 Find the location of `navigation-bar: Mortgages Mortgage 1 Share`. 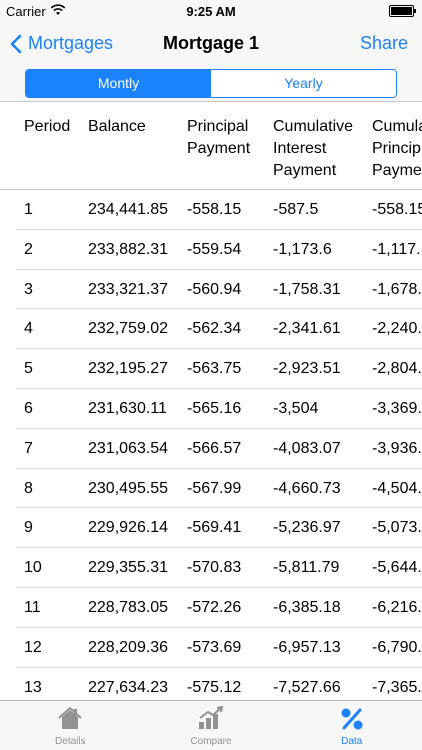

navigation-bar: Mortgages Mortgage 1 Share is located at coordinates (211, 44).